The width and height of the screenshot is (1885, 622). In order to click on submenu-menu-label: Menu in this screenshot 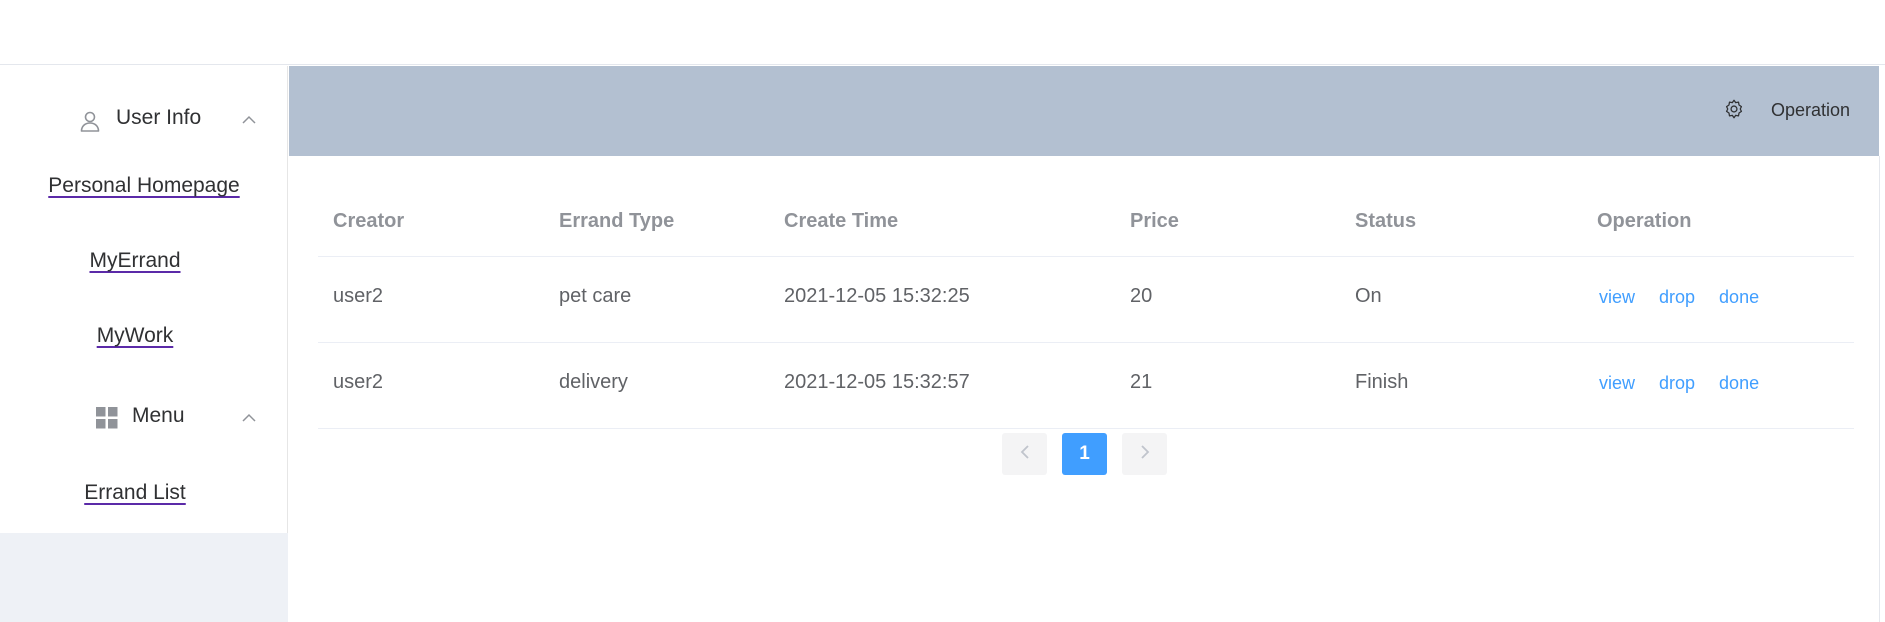, I will do `click(158, 415)`.